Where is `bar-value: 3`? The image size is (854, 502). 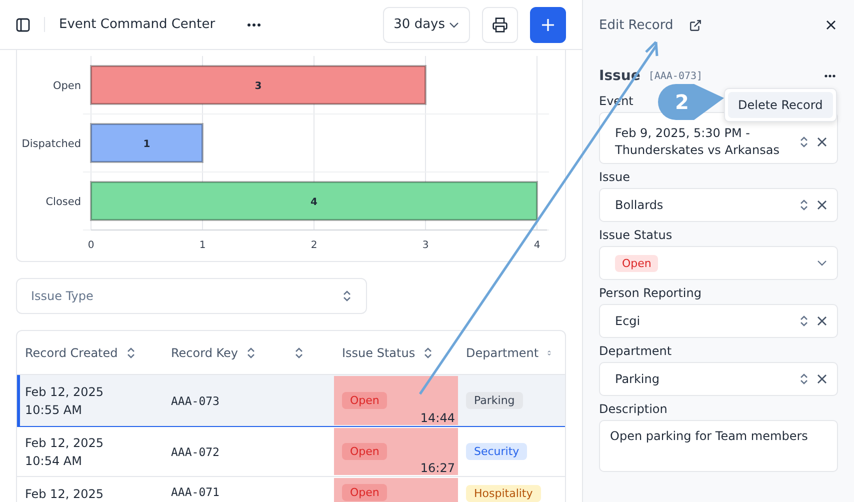 bar-value: 3 is located at coordinates (258, 86).